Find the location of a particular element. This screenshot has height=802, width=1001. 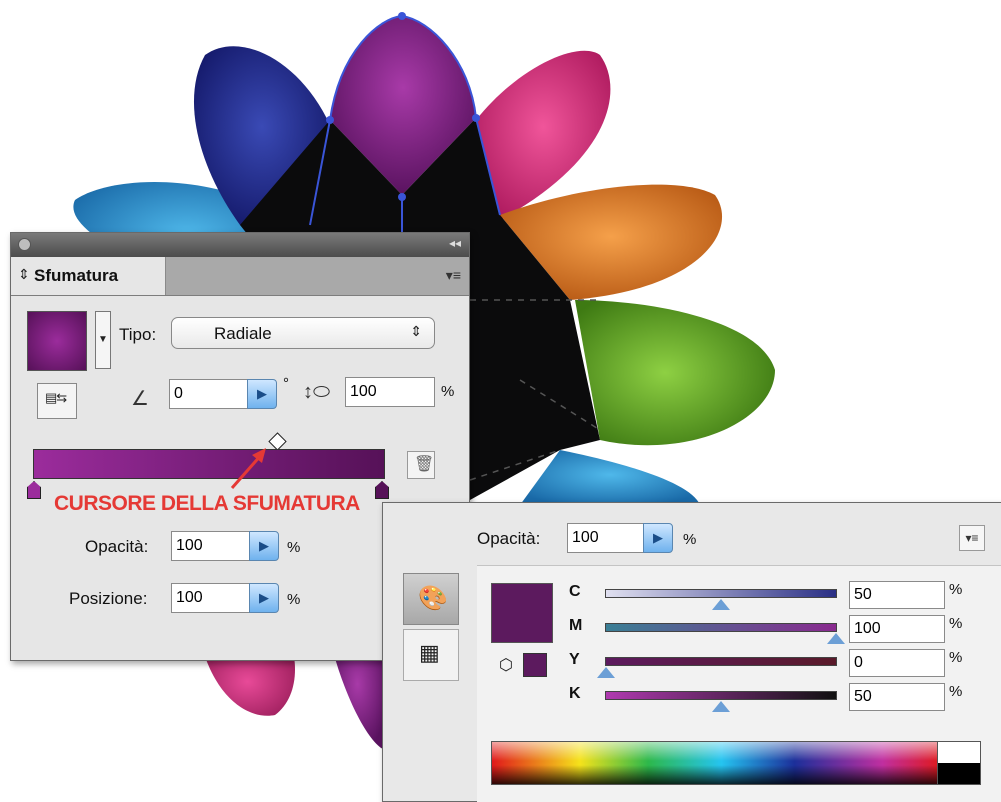

channel-m-label: M is located at coordinates (576, 625).